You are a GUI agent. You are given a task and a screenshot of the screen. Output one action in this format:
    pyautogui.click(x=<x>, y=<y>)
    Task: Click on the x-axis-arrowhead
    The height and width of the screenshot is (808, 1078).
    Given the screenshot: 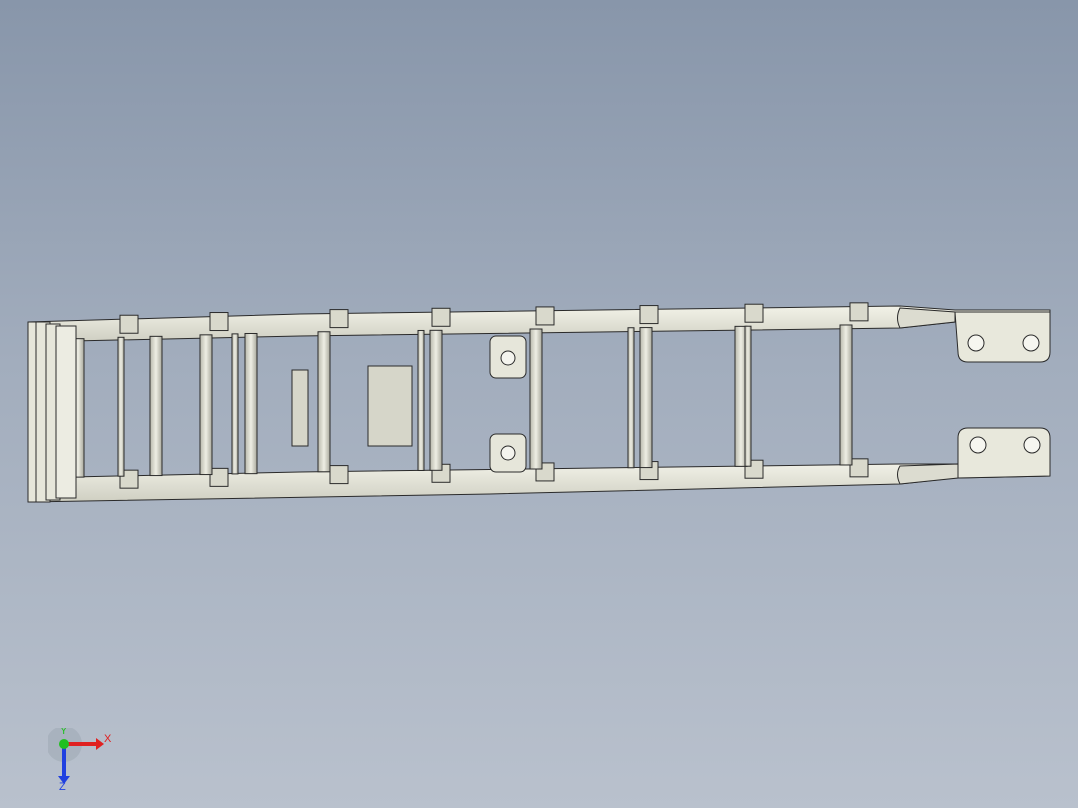 What is the action you would take?
    pyautogui.click(x=100, y=744)
    